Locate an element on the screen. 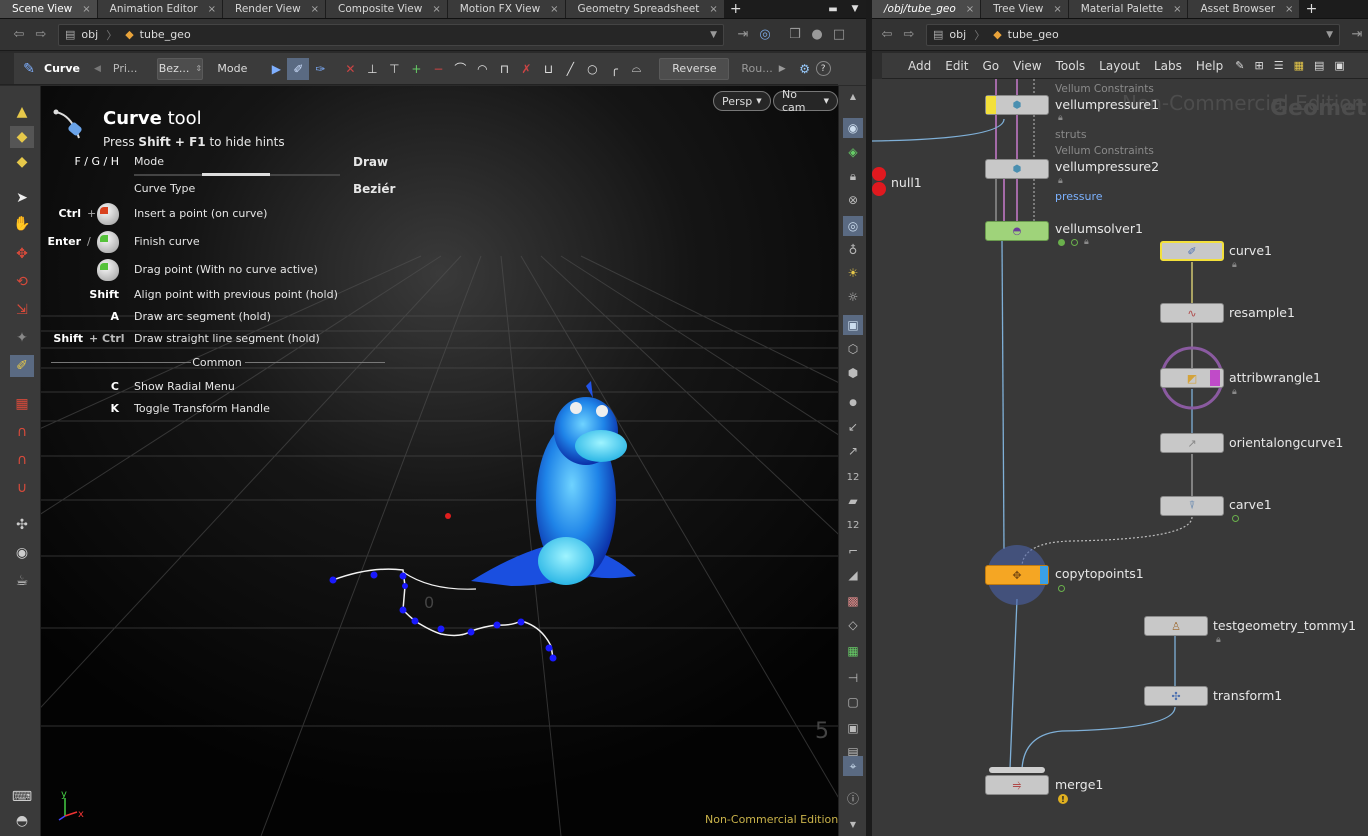 This screenshot has height=836, width=1368. node-label: carve1 is located at coordinates (1250, 504).